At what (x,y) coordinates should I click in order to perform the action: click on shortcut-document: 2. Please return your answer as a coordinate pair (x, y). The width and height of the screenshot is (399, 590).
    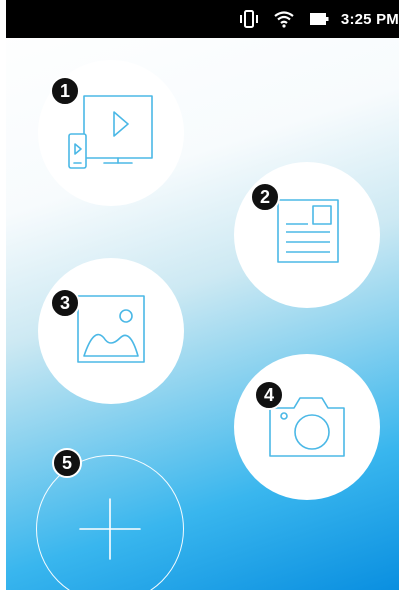
    Looking at the image, I should click on (307, 235).